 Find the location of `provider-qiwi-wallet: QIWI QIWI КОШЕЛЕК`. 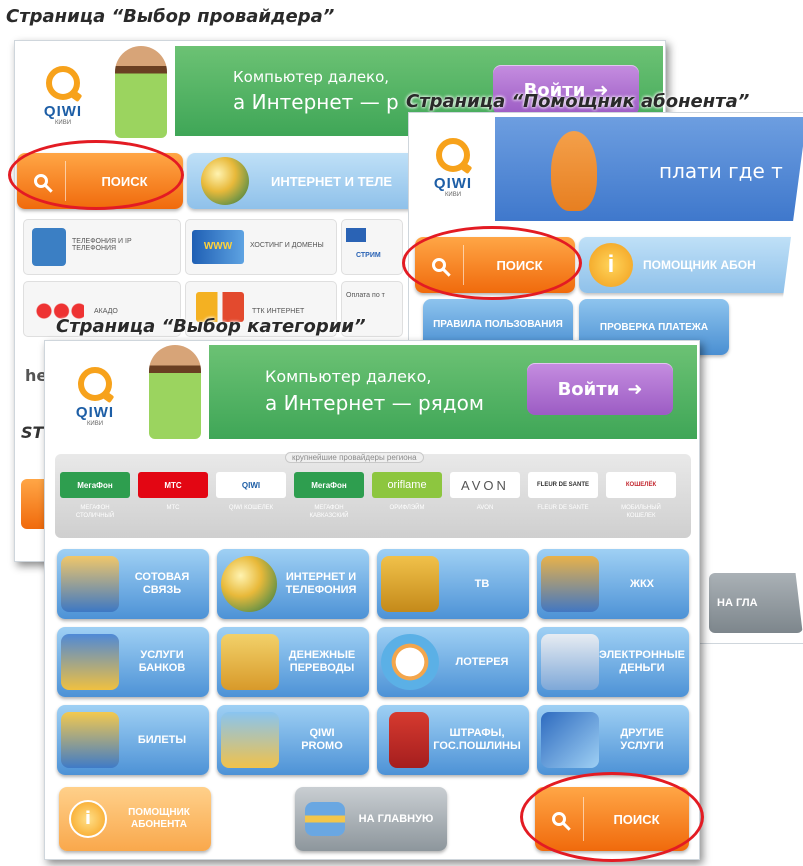

provider-qiwi-wallet: QIWI QIWI КОШЕЛЕК is located at coordinates (251, 501).